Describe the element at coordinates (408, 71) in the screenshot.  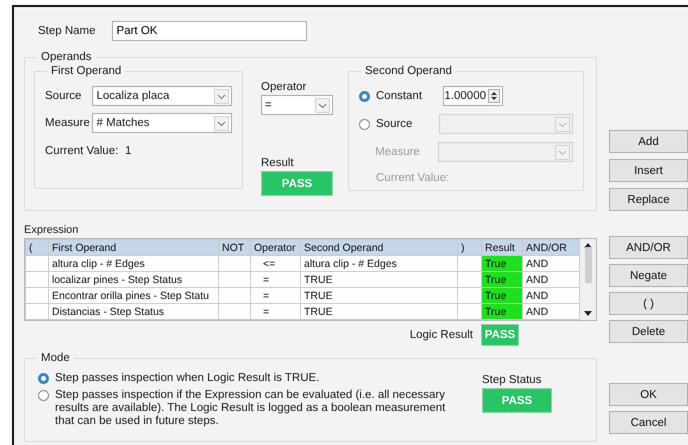
I see `second-operand-title: Second Operand` at that location.